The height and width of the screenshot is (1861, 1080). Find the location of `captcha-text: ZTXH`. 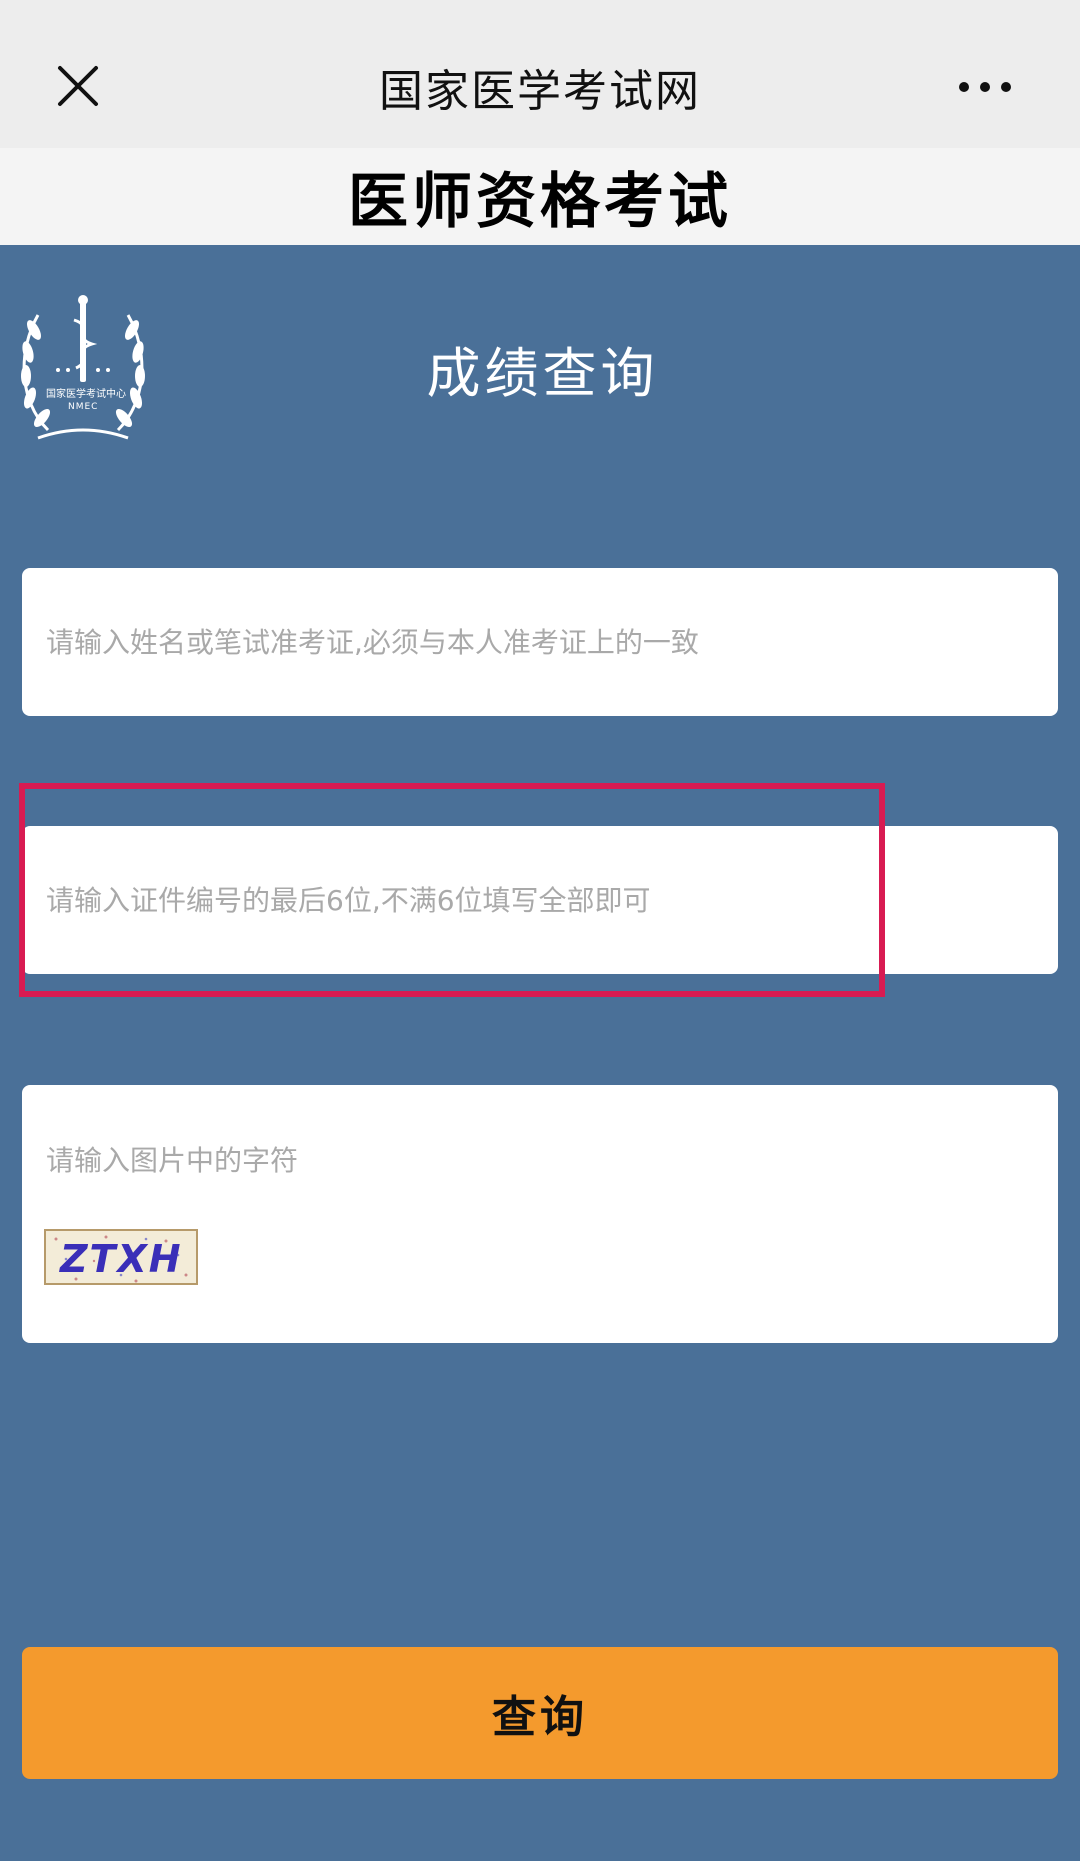

captcha-text: ZTXH is located at coordinates (121, 1259).